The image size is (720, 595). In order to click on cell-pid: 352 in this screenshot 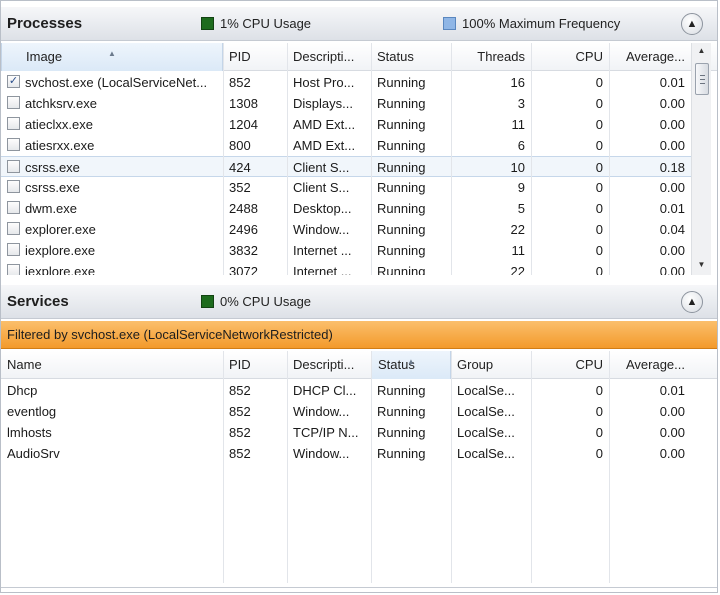, I will do `click(240, 187)`.